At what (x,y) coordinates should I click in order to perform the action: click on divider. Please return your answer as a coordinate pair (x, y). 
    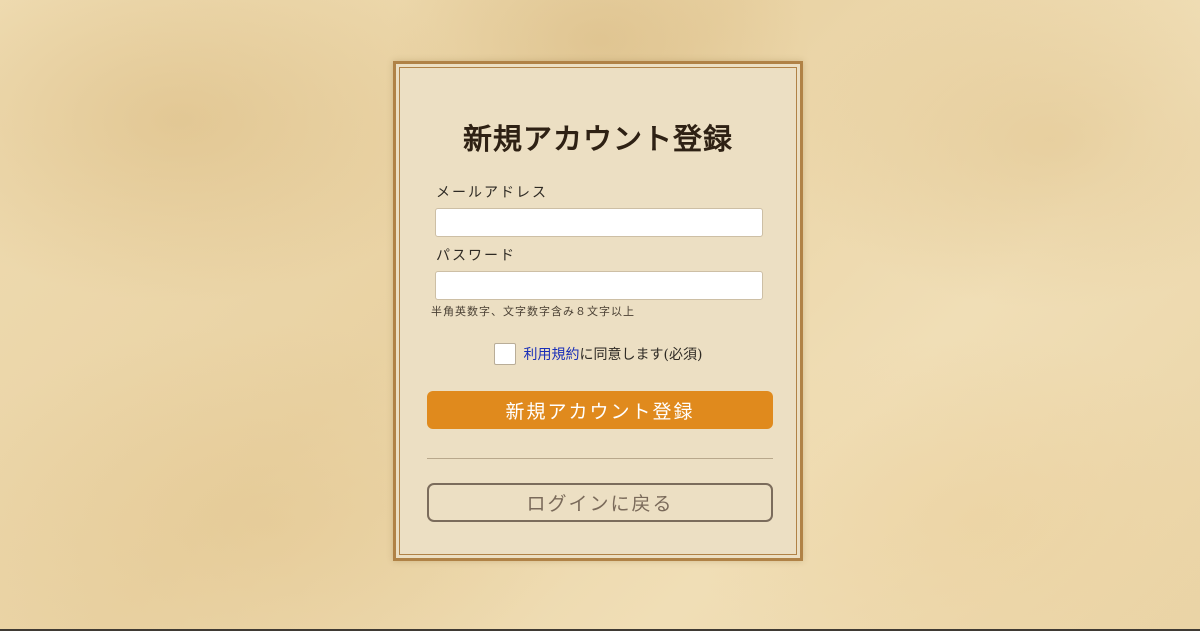
    Looking at the image, I should click on (600, 458).